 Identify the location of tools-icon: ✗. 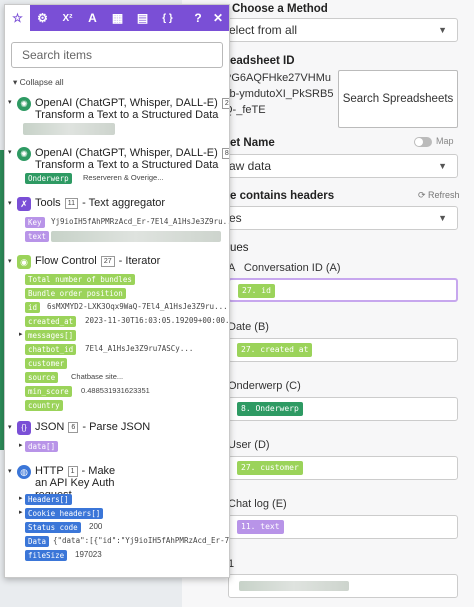
(24, 204).